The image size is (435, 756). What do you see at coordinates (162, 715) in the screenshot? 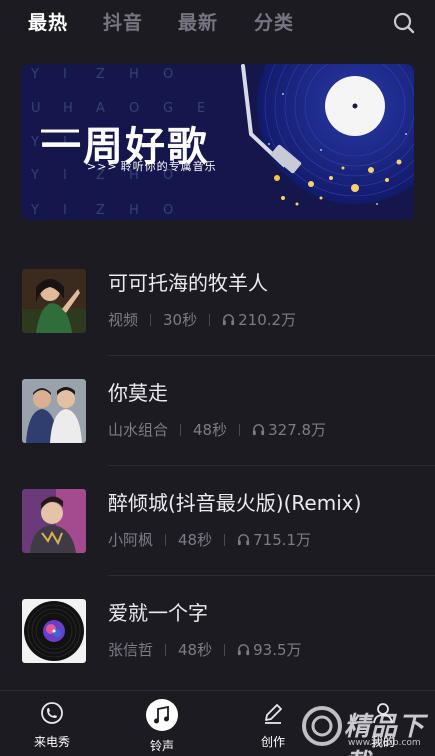
I see `music-note-icon` at bounding box center [162, 715].